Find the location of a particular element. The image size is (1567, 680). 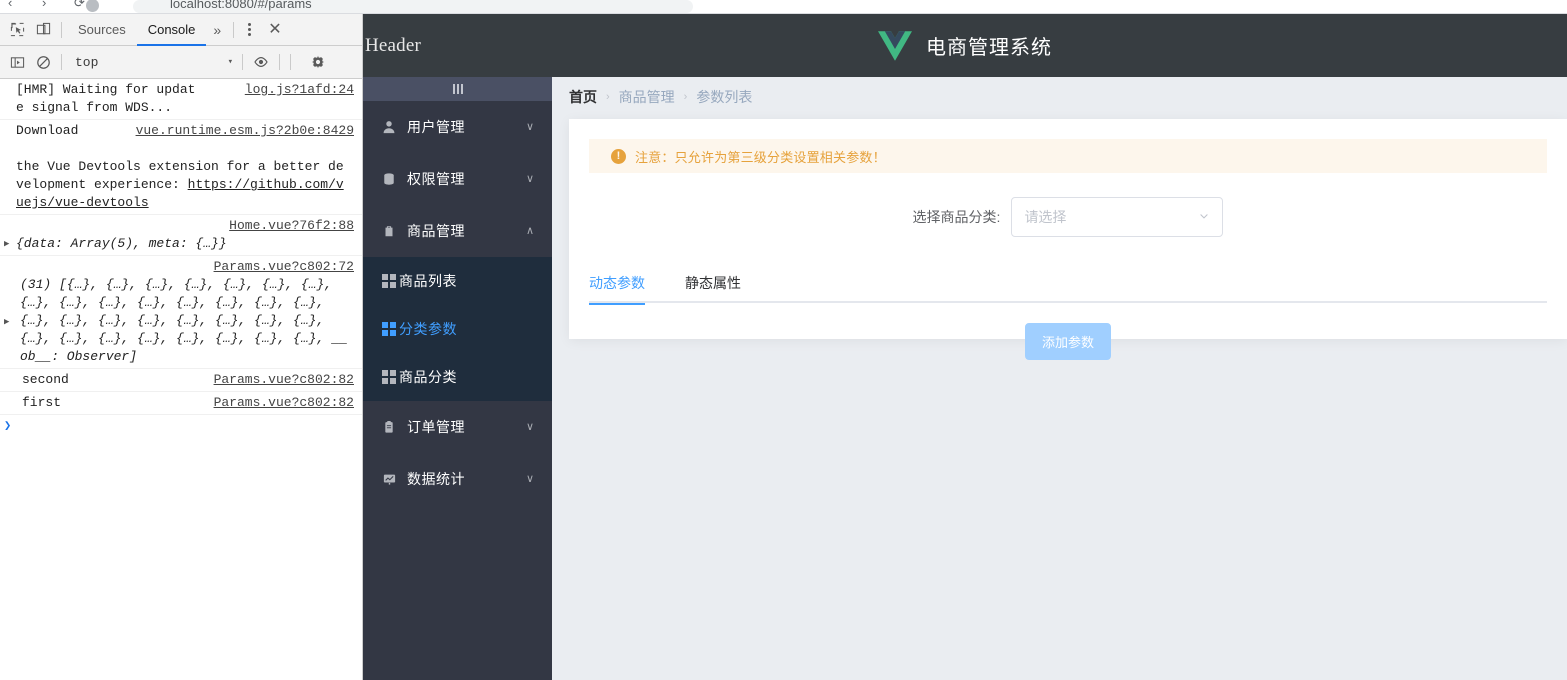

browser-back-icon: ‹ is located at coordinates (10, 5).